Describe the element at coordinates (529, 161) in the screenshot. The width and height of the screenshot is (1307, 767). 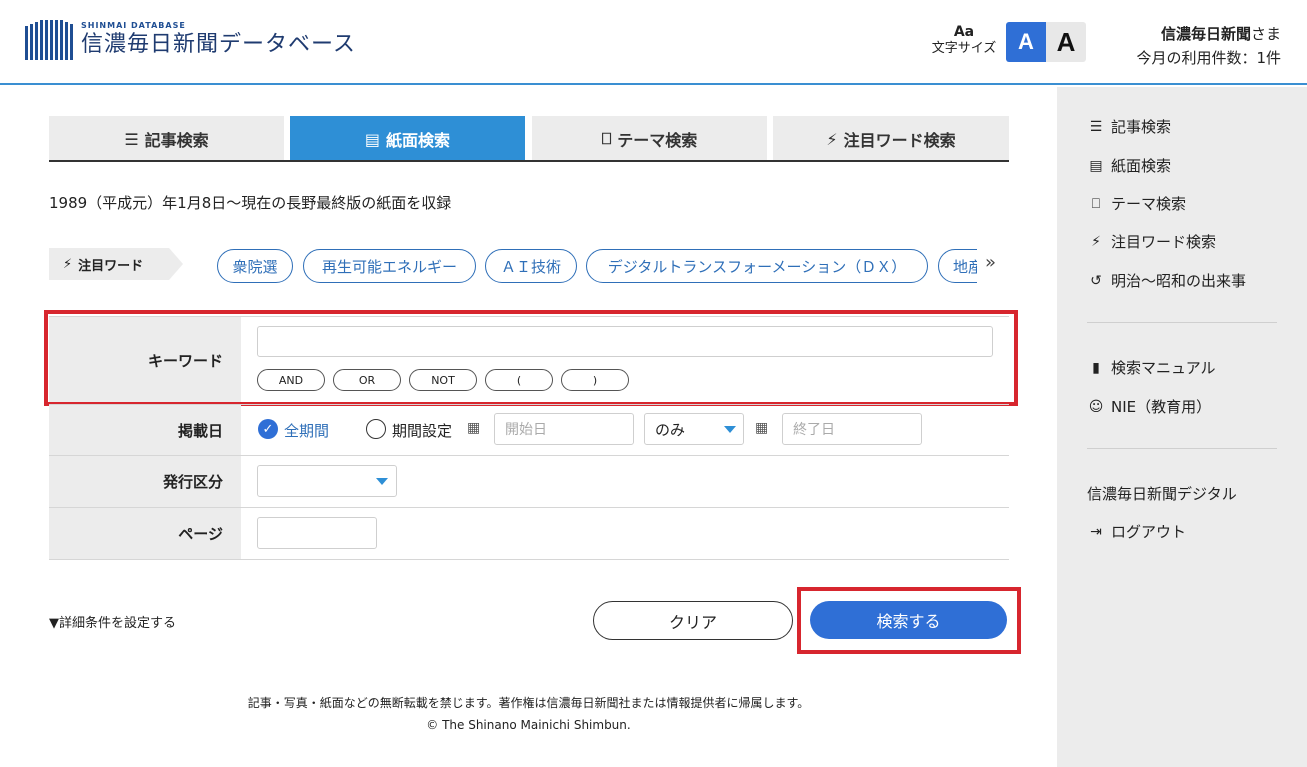
I see `tabs-underline` at that location.